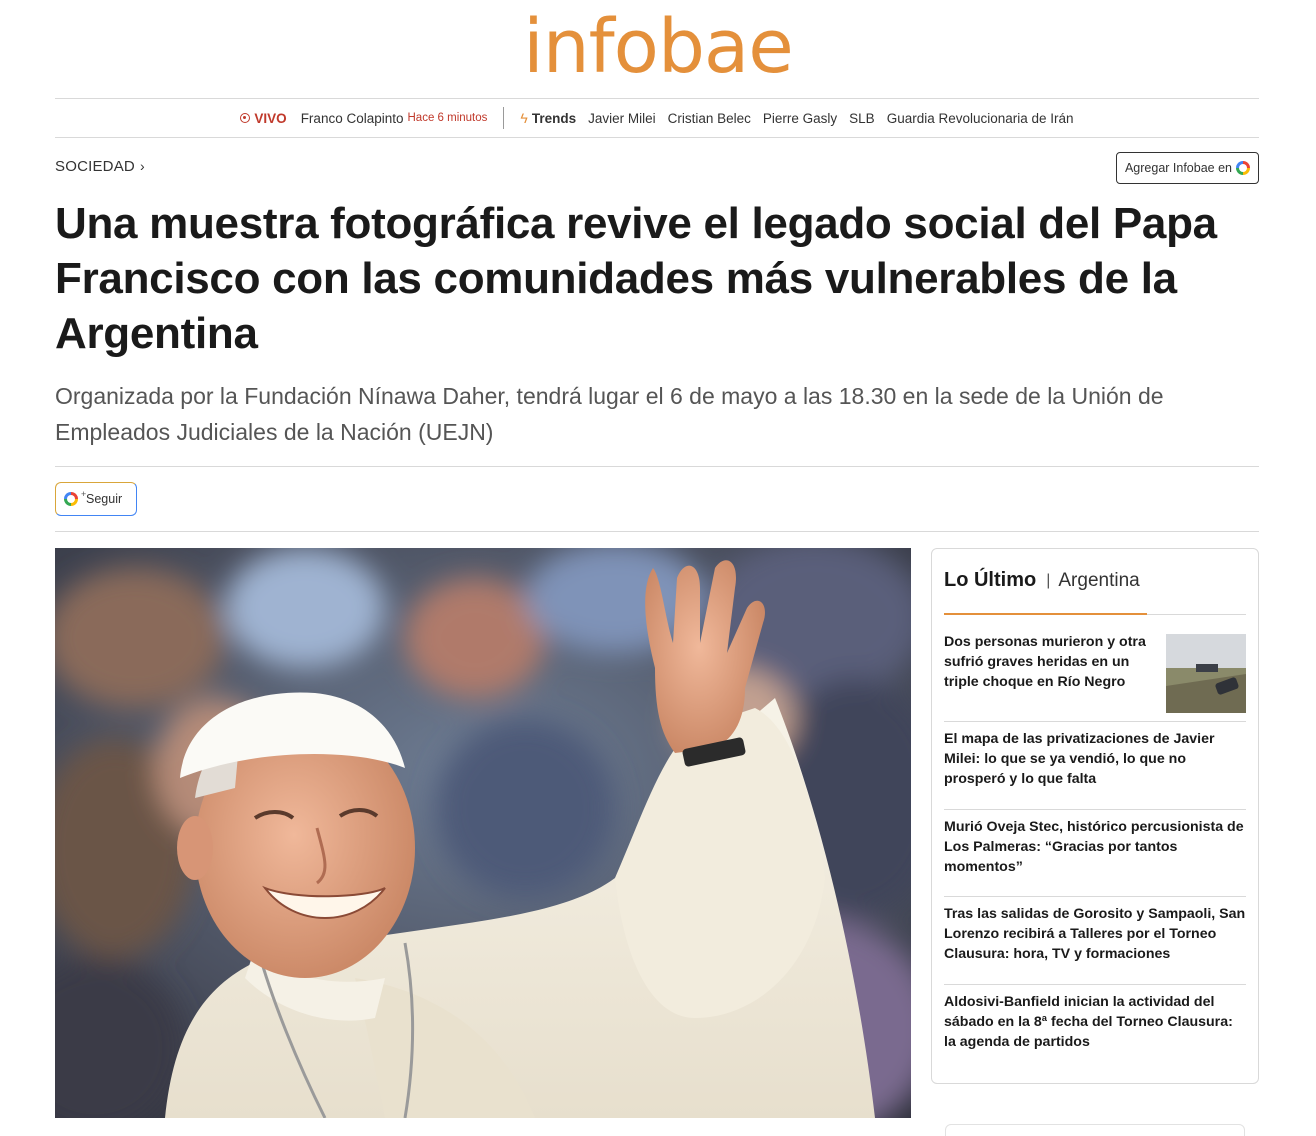  What do you see at coordinates (980, 118) in the screenshot?
I see `trend-link: Guardia Revolucionaria de Irán` at bounding box center [980, 118].